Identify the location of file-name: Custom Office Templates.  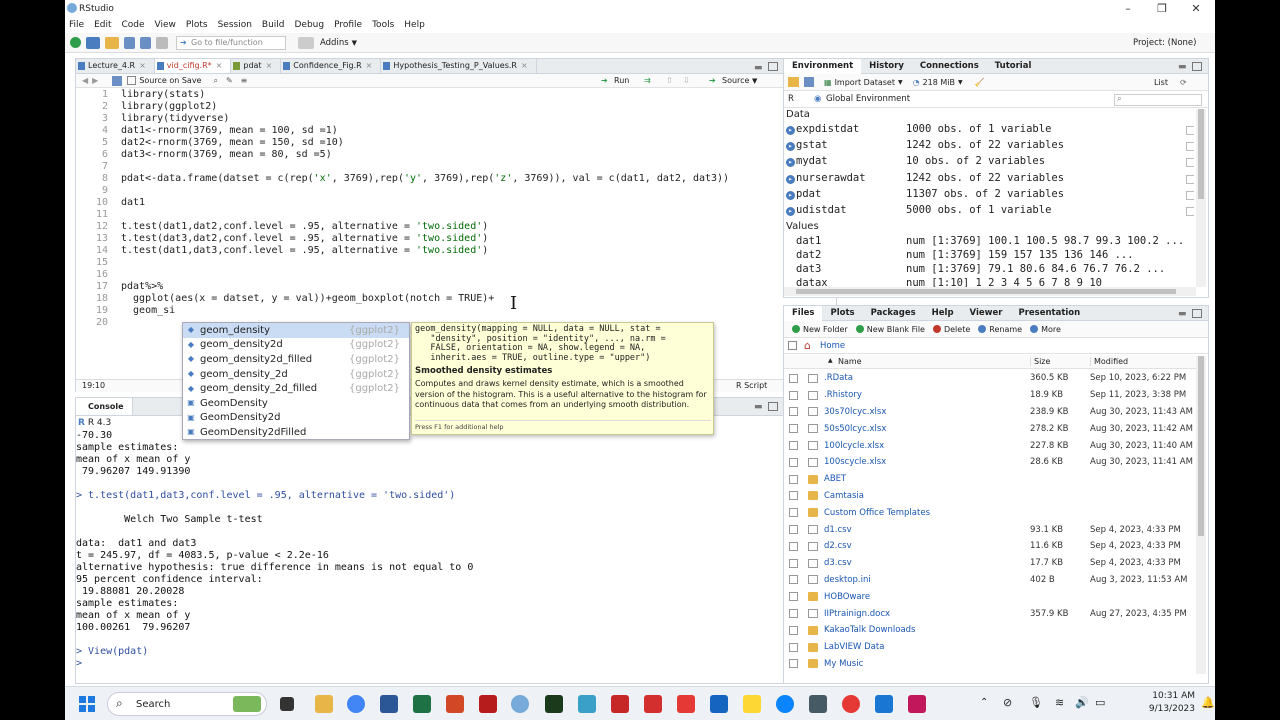
(877, 513).